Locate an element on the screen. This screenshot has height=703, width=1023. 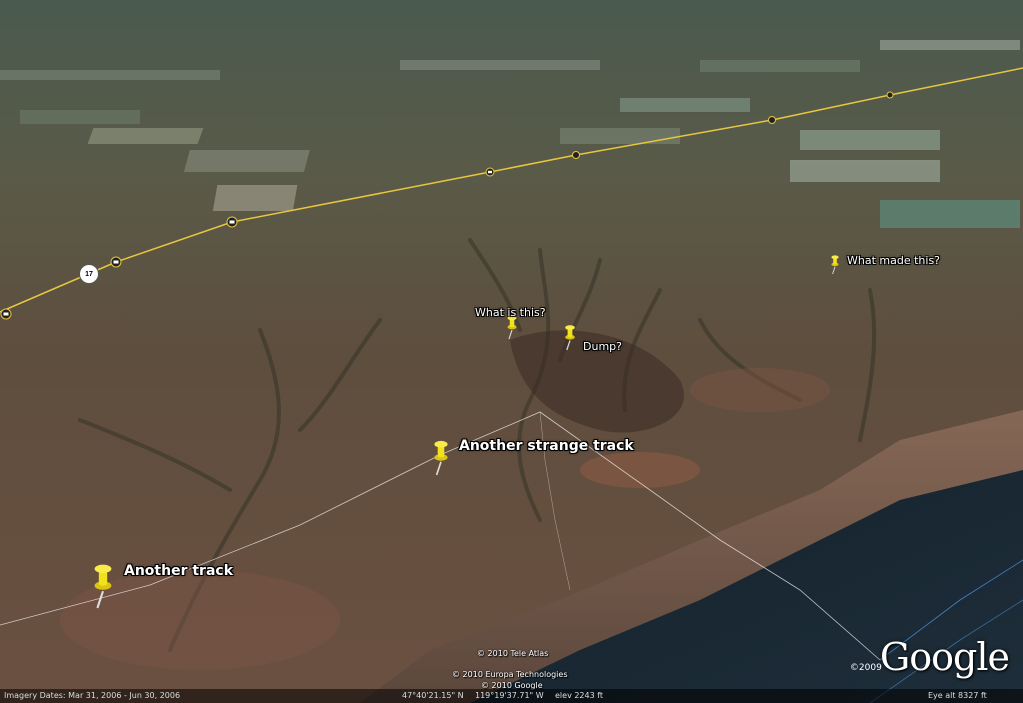
placemark-label-another-strange-track: Another strange track is located at coordinates (546, 446).